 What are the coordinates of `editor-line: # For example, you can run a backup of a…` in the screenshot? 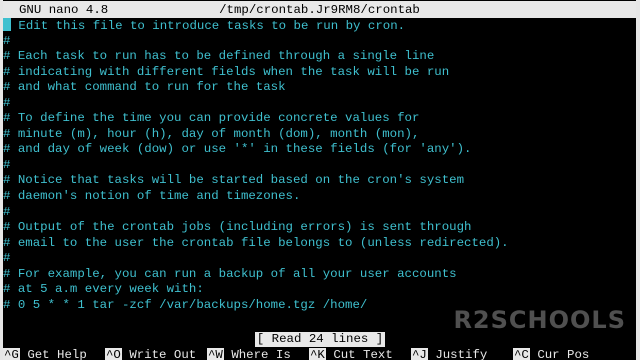 It's located at (319, 275).